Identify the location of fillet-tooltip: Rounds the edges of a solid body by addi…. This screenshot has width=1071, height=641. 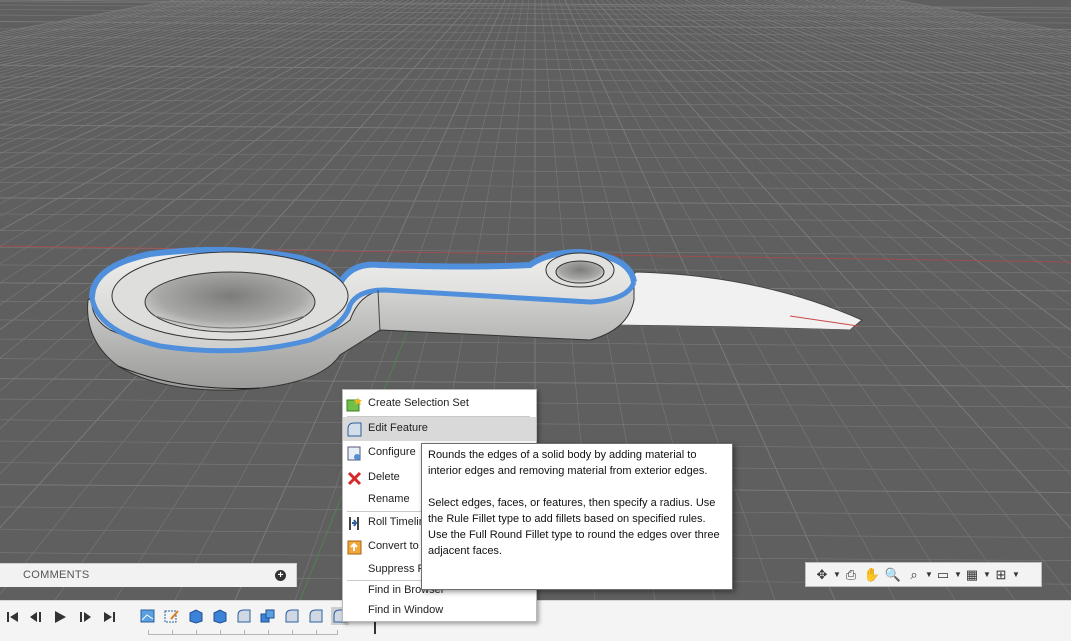
(577, 516).